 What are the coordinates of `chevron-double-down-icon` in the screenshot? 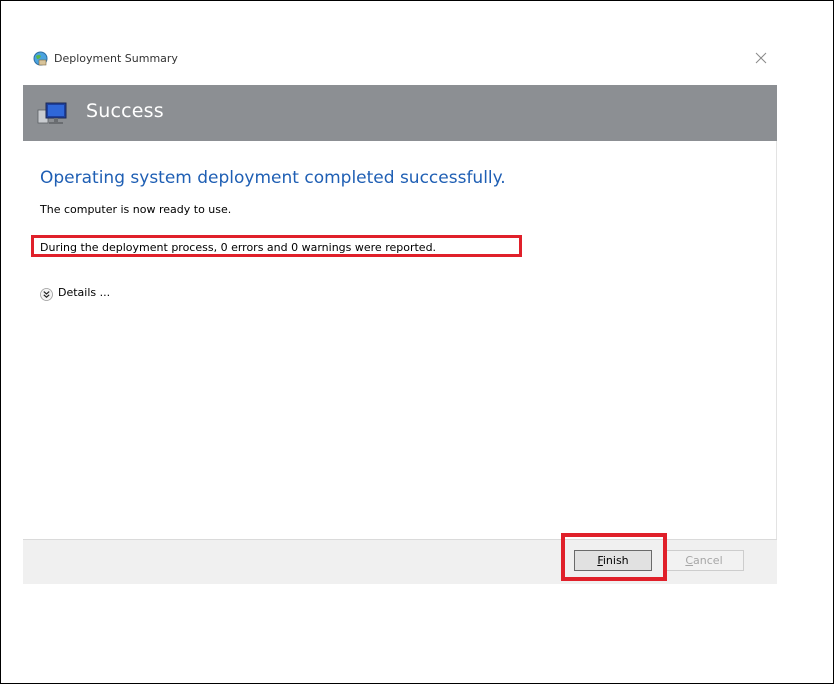 It's located at (46, 293).